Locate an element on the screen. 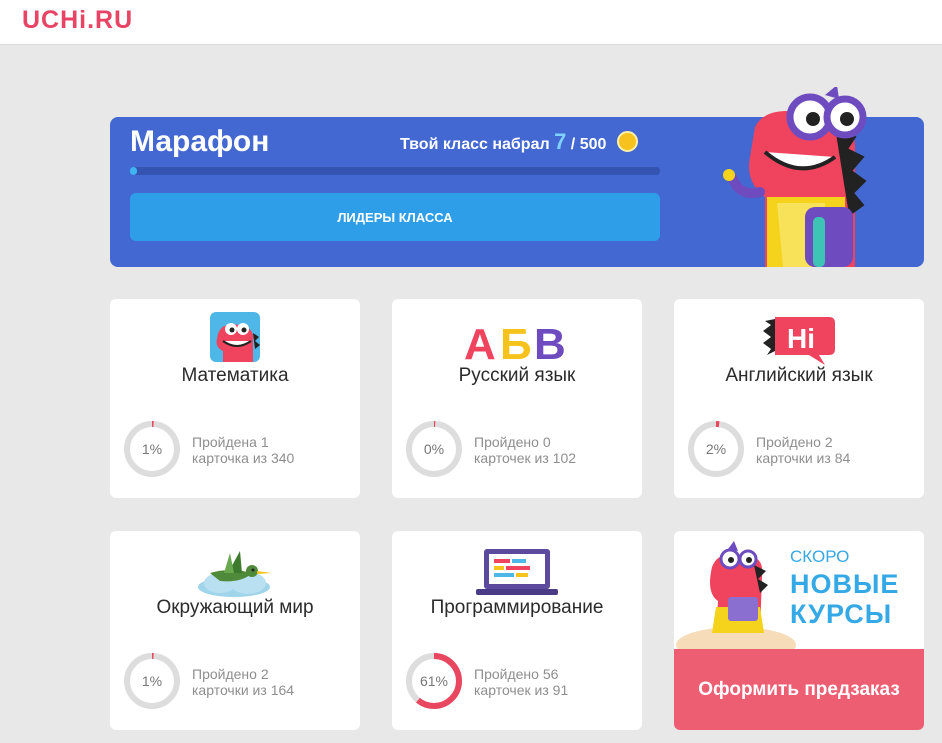  progress-text: Пройдено 0 карточек из 102 is located at coordinates (525, 450).